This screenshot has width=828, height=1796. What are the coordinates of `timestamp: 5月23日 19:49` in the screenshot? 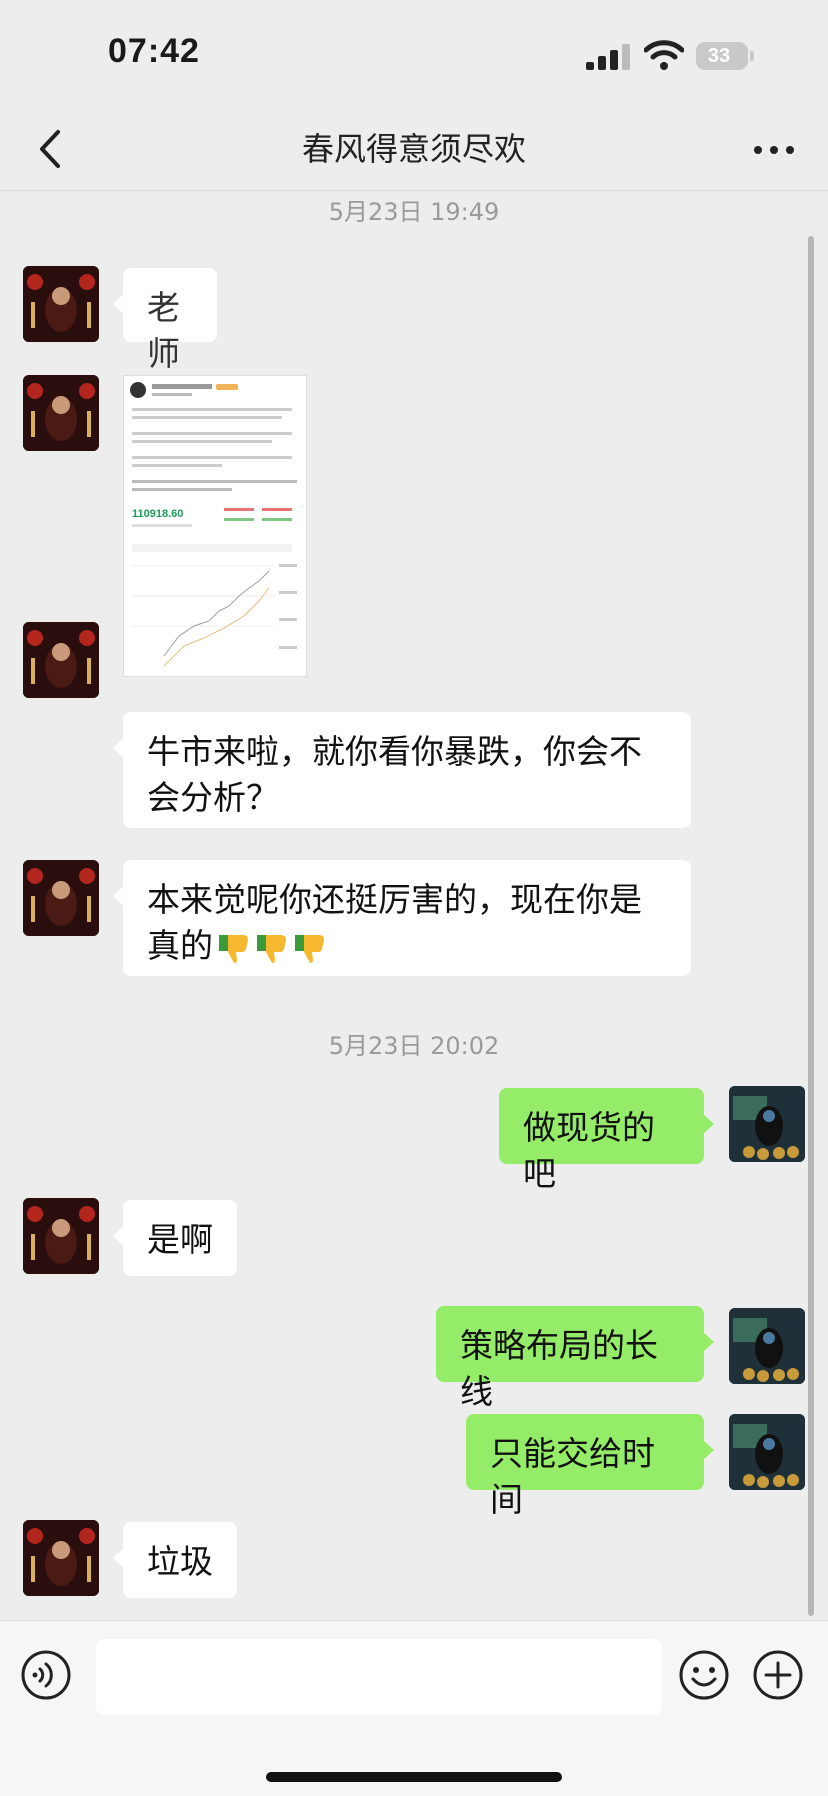 It's located at (414, 212).